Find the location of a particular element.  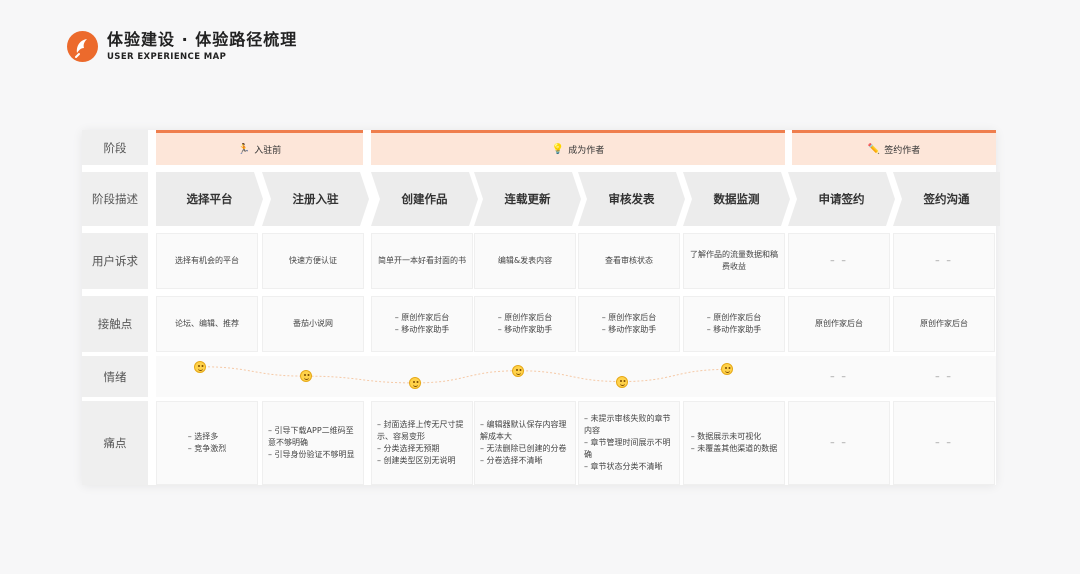

touchpoint-cell: 论坛、编辑、推荐 is located at coordinates (207, 324).